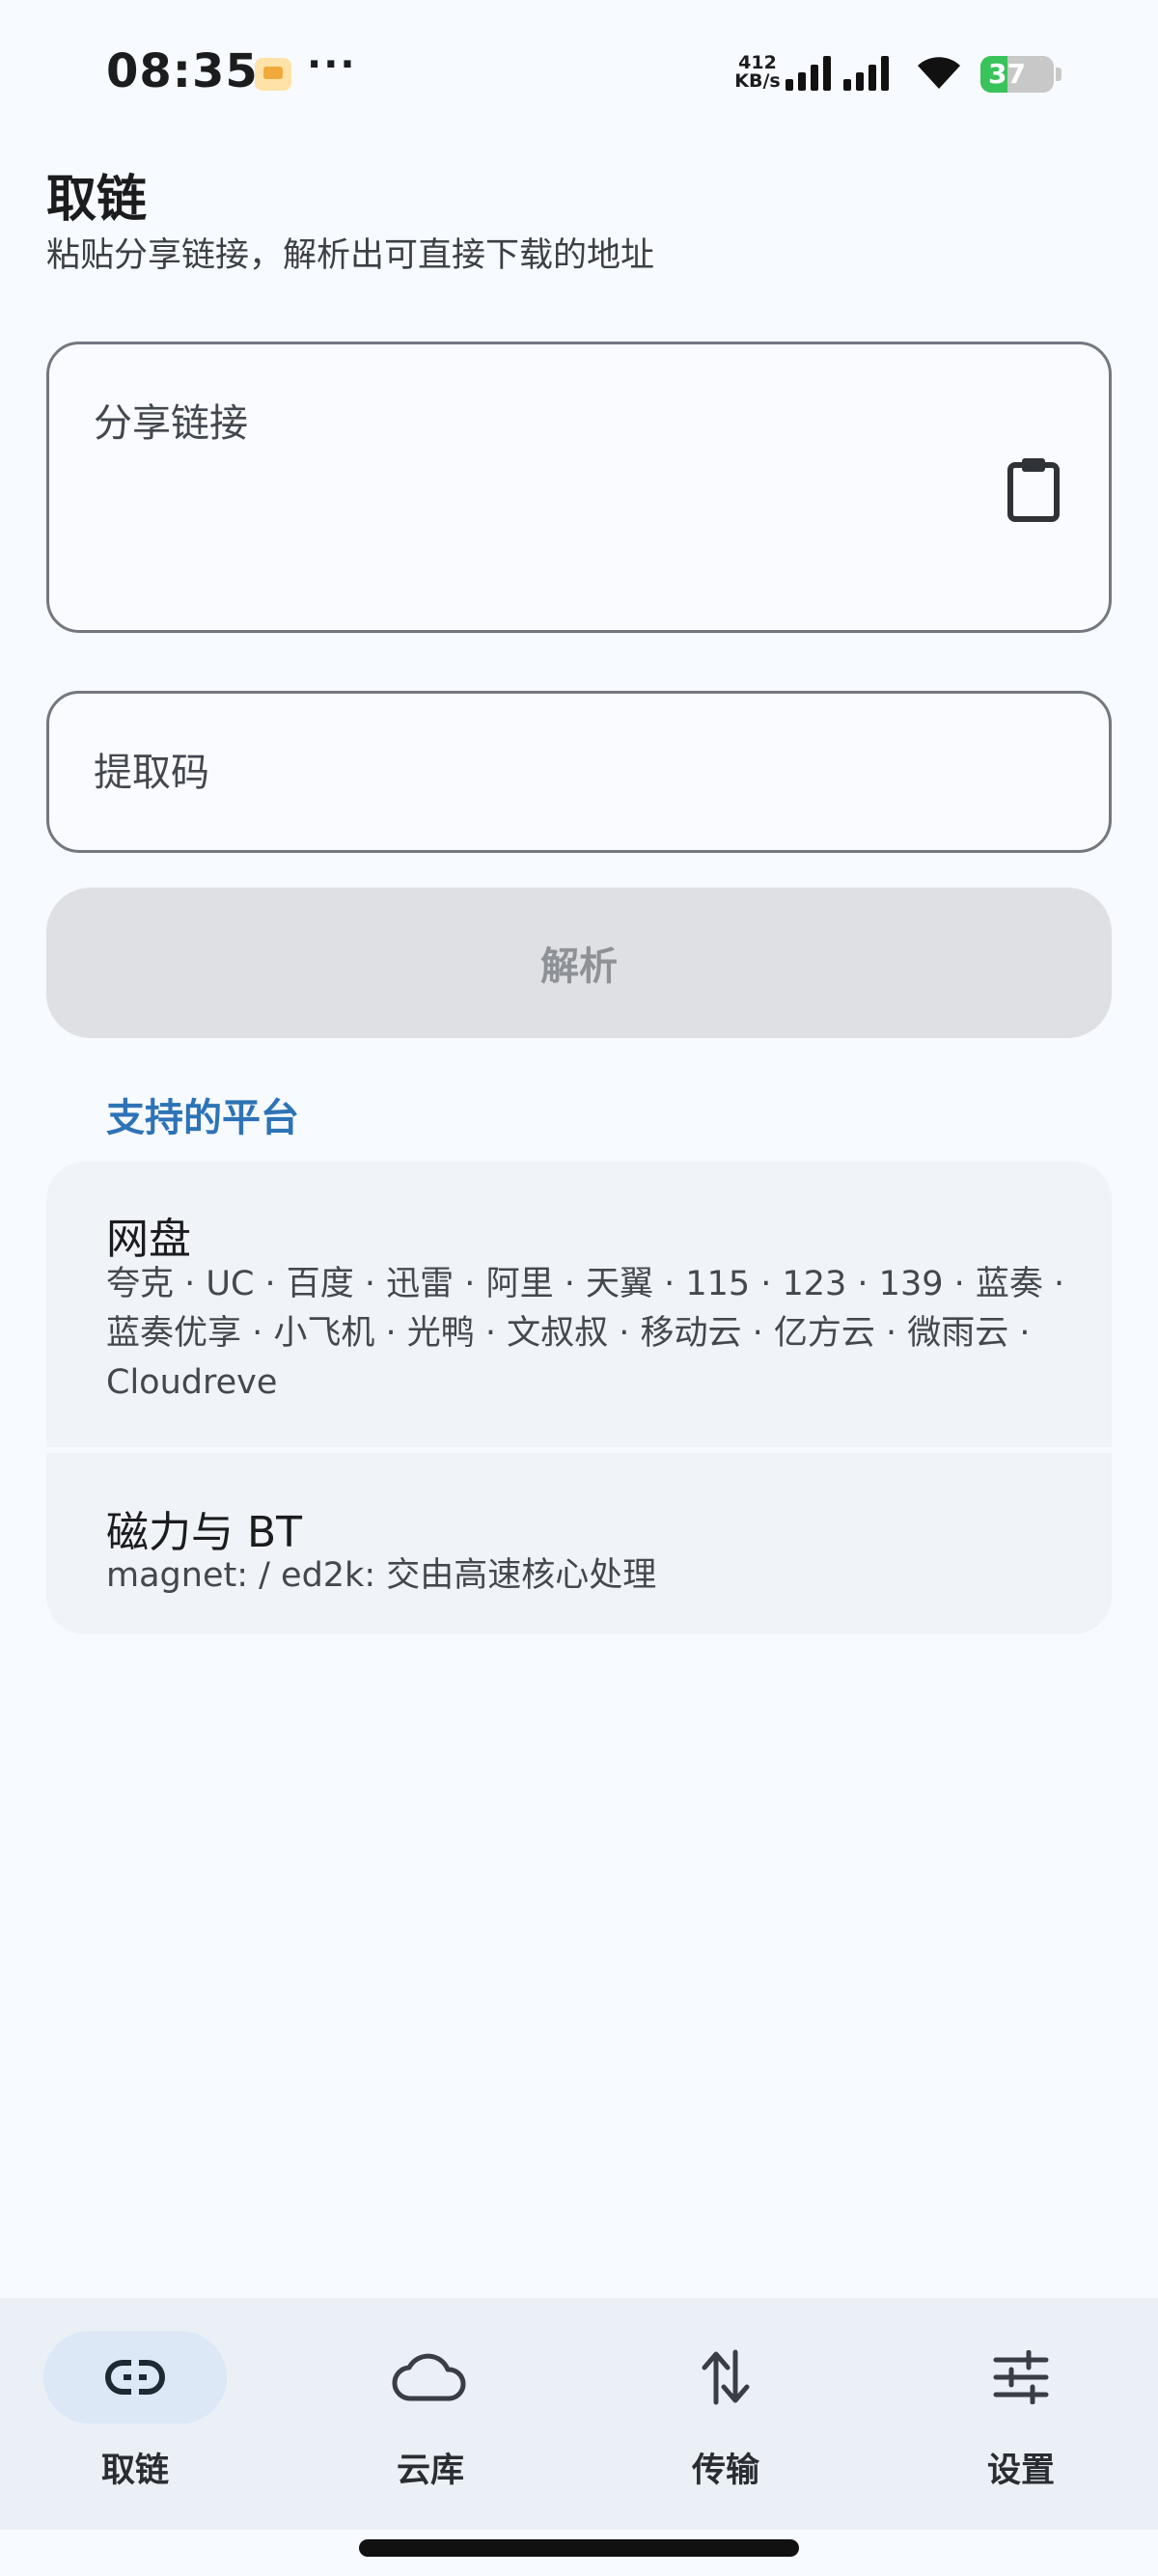 The height and width of the screenshot is (2576, 1158). I want to click on network-speed: 412 KB/s, so click(757, 72).